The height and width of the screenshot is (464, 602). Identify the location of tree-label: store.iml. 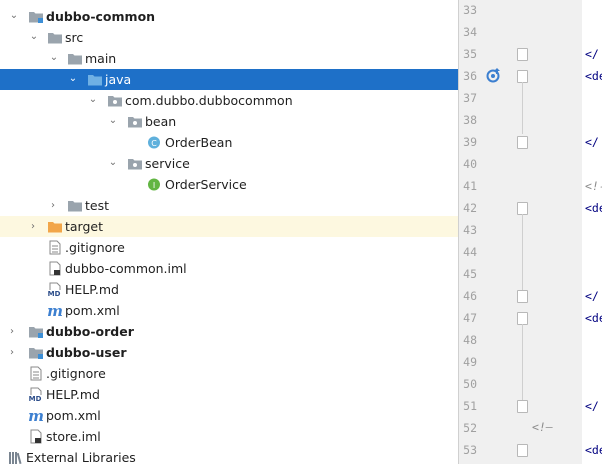
(73, 436).